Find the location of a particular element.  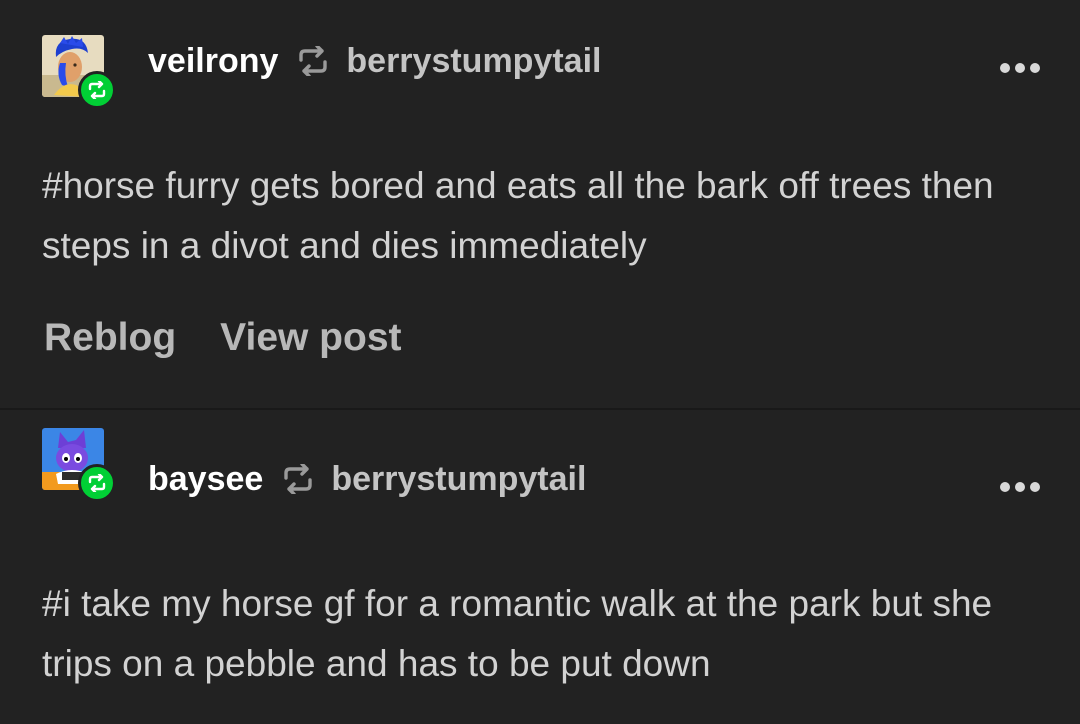

view-post-button: View post is located at coordinates (310, 338).